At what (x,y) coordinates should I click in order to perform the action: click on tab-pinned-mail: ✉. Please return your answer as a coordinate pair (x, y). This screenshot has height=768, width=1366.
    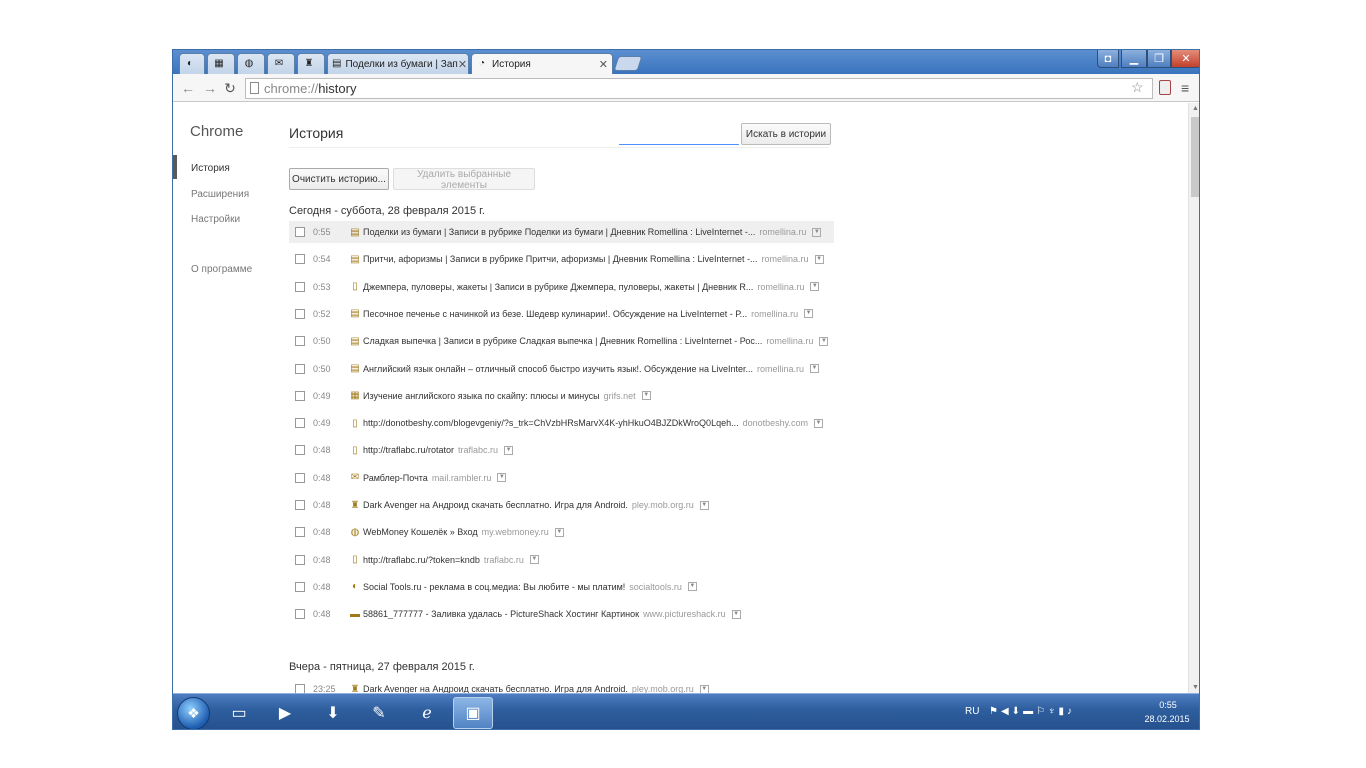
    Looking at the image, I should click on (281, 63).